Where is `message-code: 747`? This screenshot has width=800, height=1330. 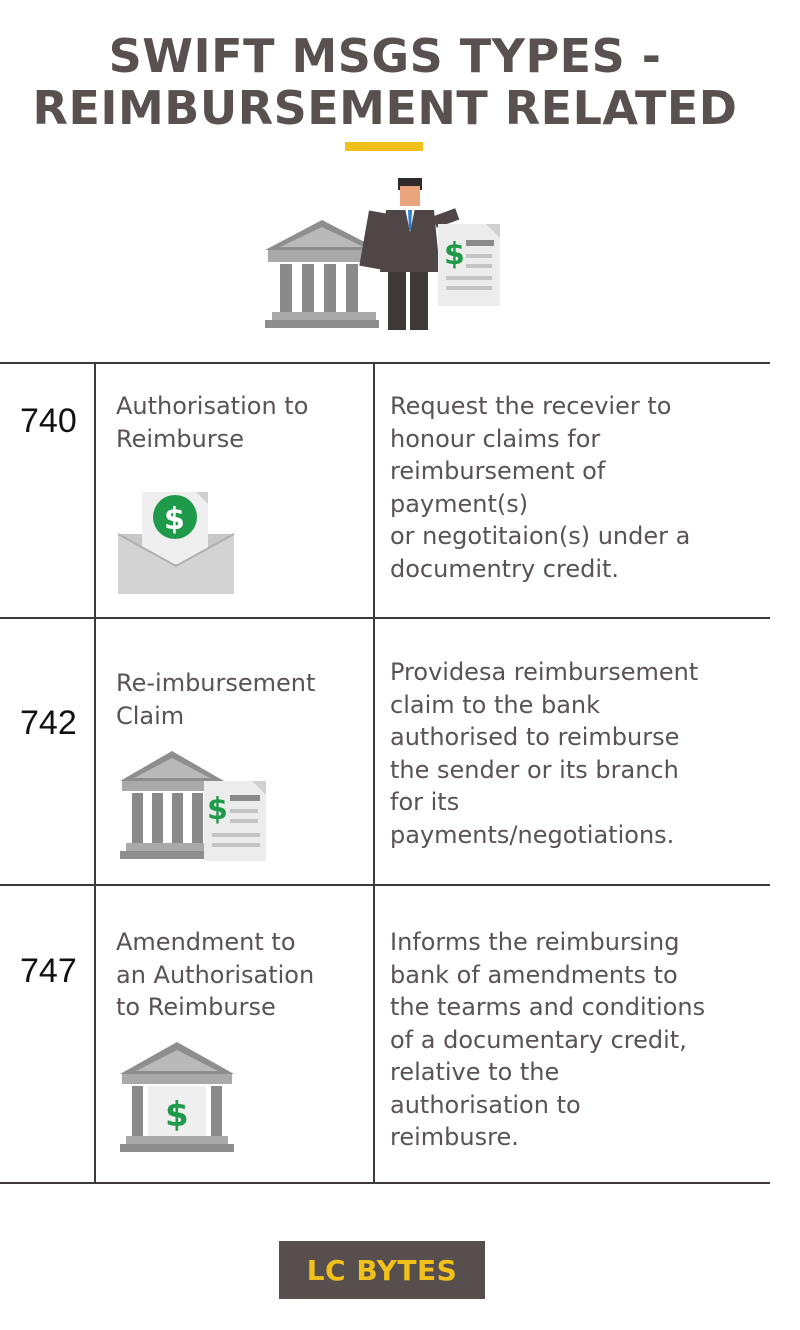 message-code: 747 is located at coordinates (48, 971).